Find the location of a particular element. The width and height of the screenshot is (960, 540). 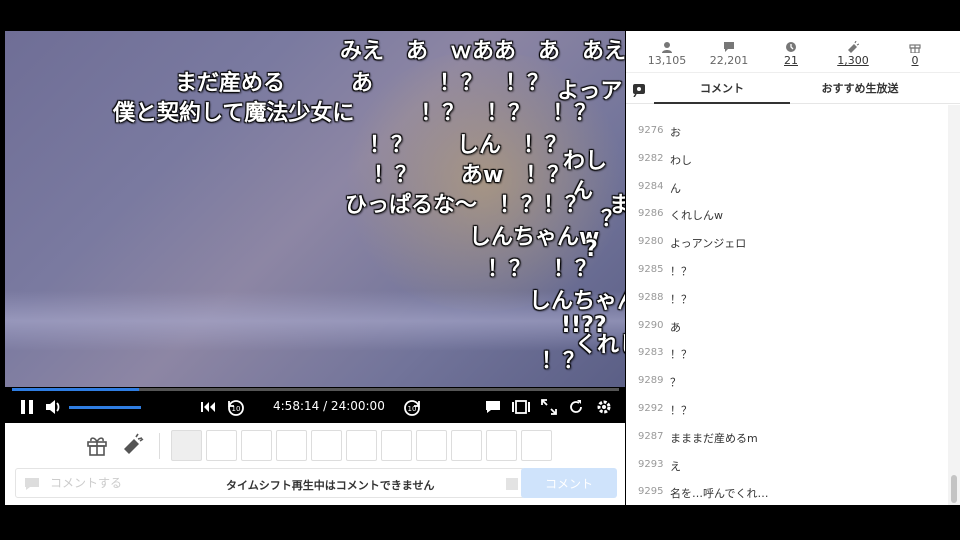

danmaku-comment: ！？ あw ！？ is located at coordinates (471, 175).